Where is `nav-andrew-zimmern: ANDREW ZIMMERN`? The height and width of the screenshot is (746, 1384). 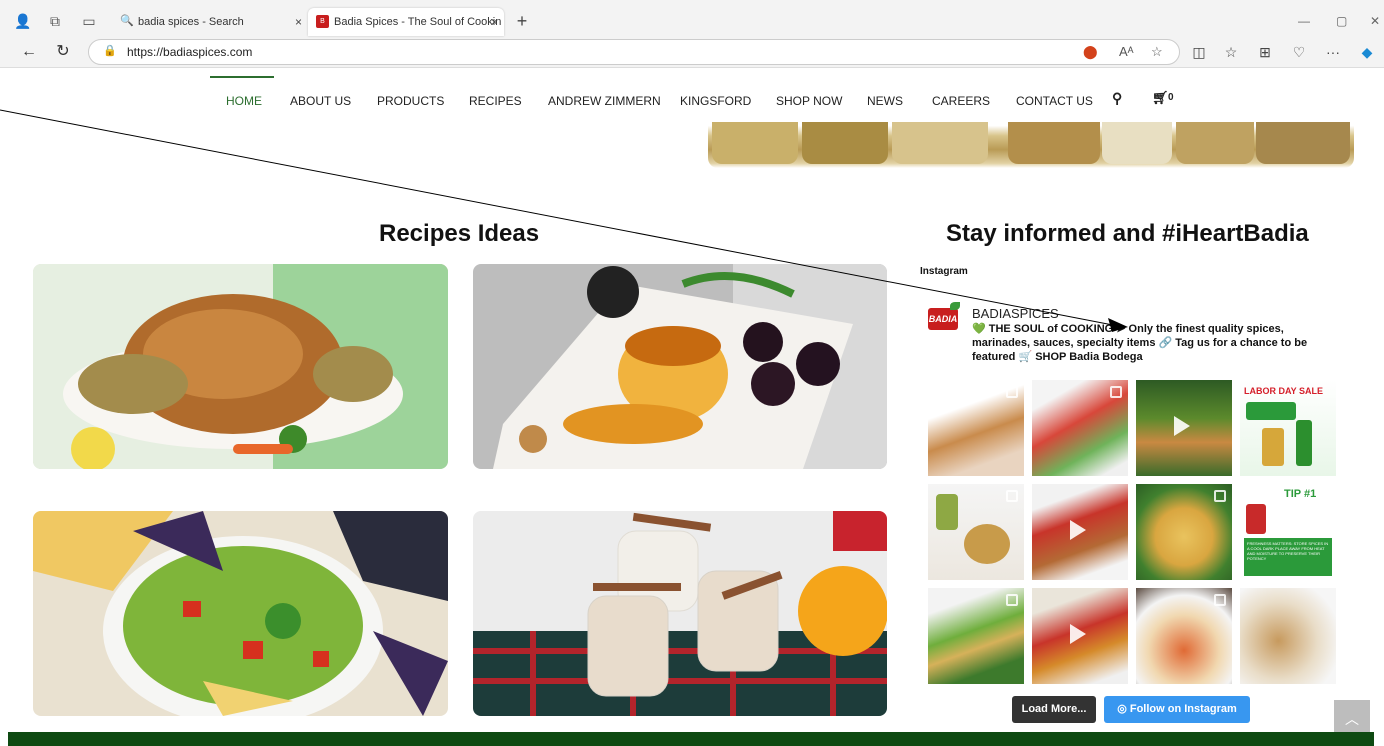 nav-andrew-zimmern: ANDREW ZIMMERN is located at coordinates (604, 101).